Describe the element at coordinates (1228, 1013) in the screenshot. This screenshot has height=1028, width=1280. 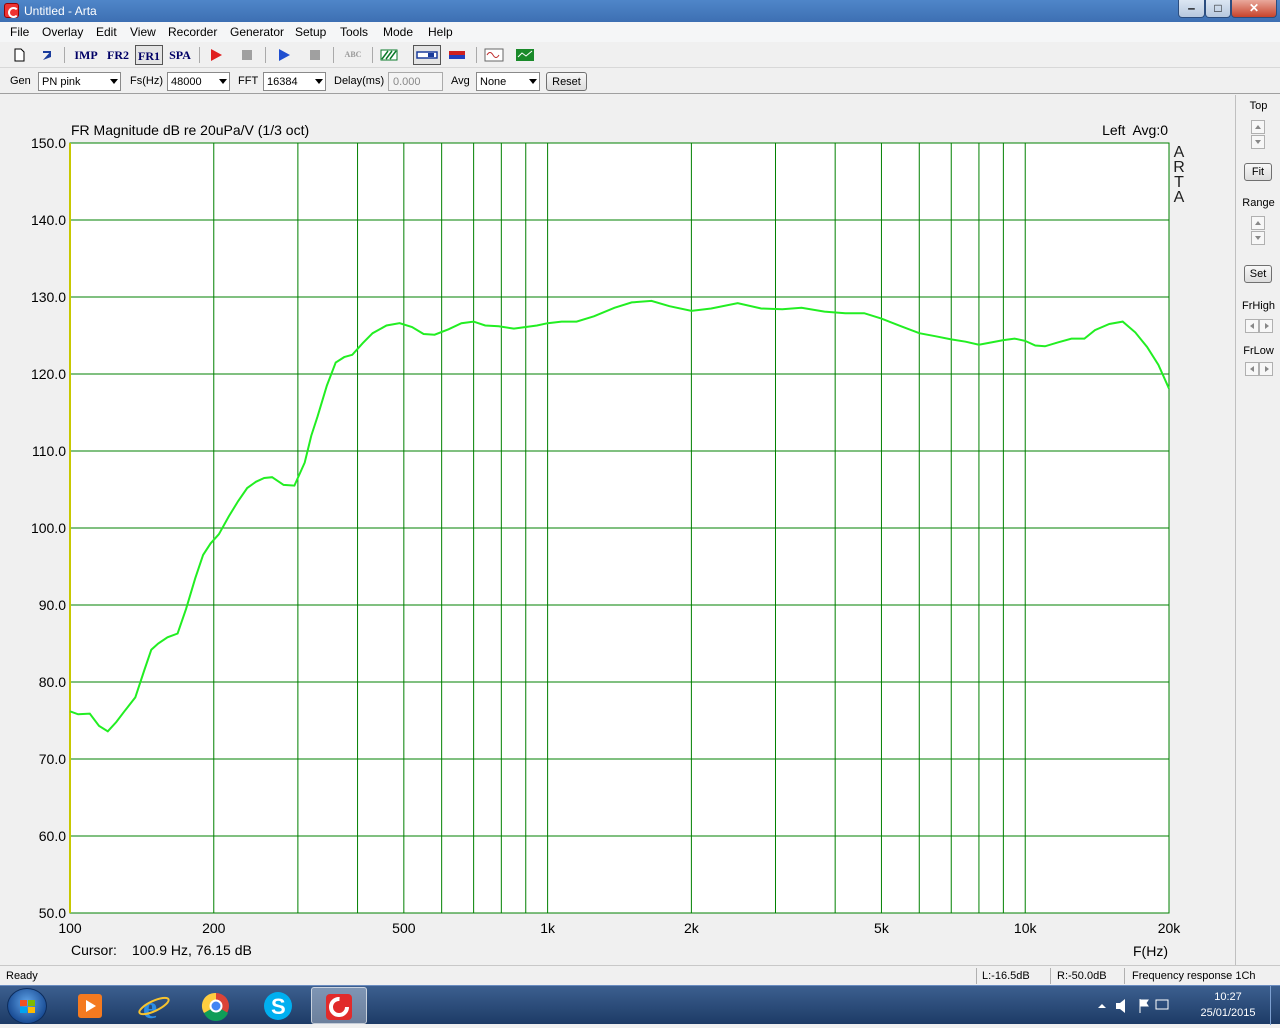
I see `clock-date: 25/01/2015` at that location.